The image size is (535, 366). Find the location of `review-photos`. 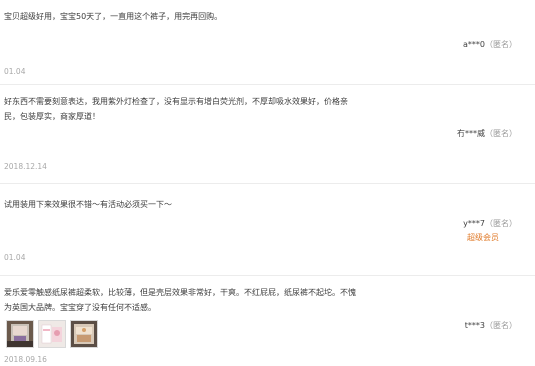

review-photos is located at coordinates (52, 334).